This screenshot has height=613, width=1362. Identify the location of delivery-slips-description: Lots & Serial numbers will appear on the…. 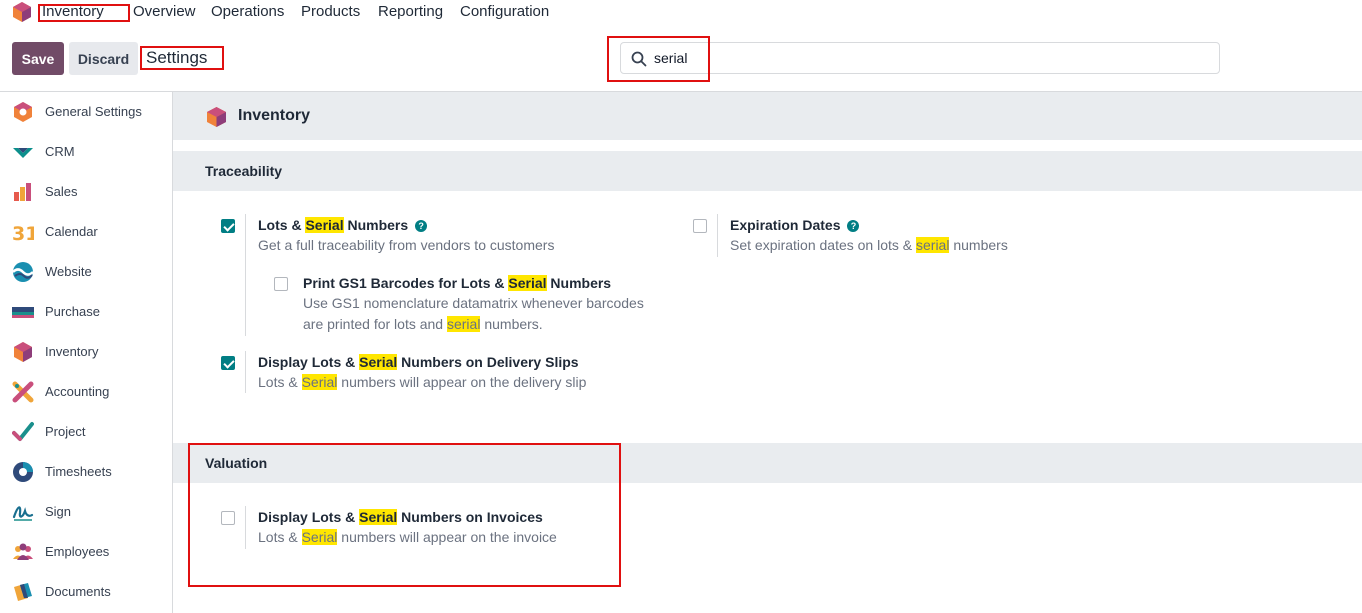
(422, 382).